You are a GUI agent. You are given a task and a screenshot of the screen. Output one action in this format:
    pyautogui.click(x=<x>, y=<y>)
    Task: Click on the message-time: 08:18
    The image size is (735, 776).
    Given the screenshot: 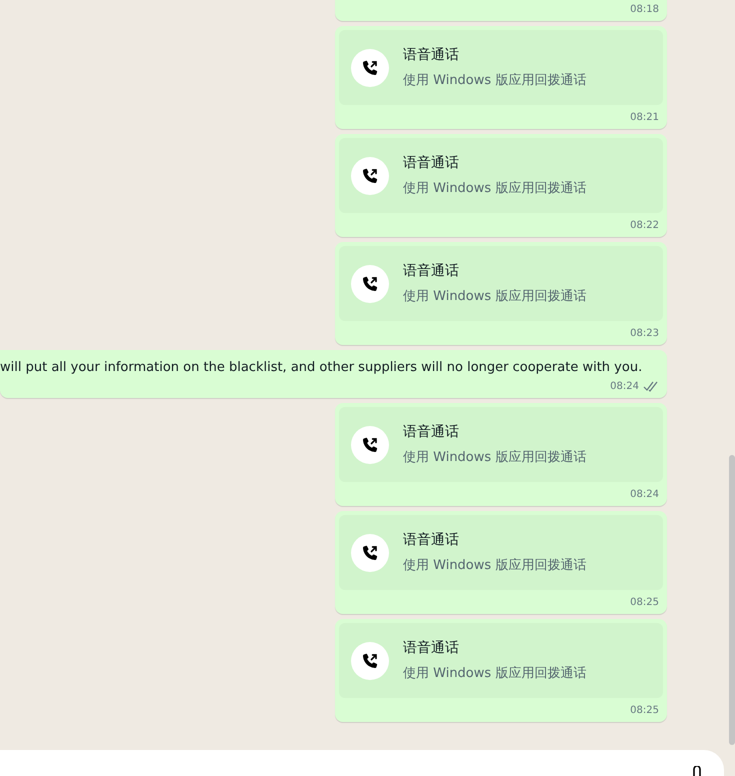 What is the action you would take?
    pyautogui.click(x=644, y=9)
    